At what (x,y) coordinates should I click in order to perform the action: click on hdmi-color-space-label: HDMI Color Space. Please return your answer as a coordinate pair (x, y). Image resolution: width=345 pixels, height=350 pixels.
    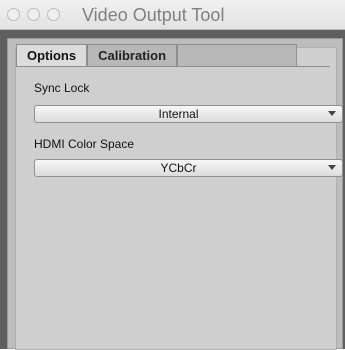
    Looking at the image, I should click on (84, 144).